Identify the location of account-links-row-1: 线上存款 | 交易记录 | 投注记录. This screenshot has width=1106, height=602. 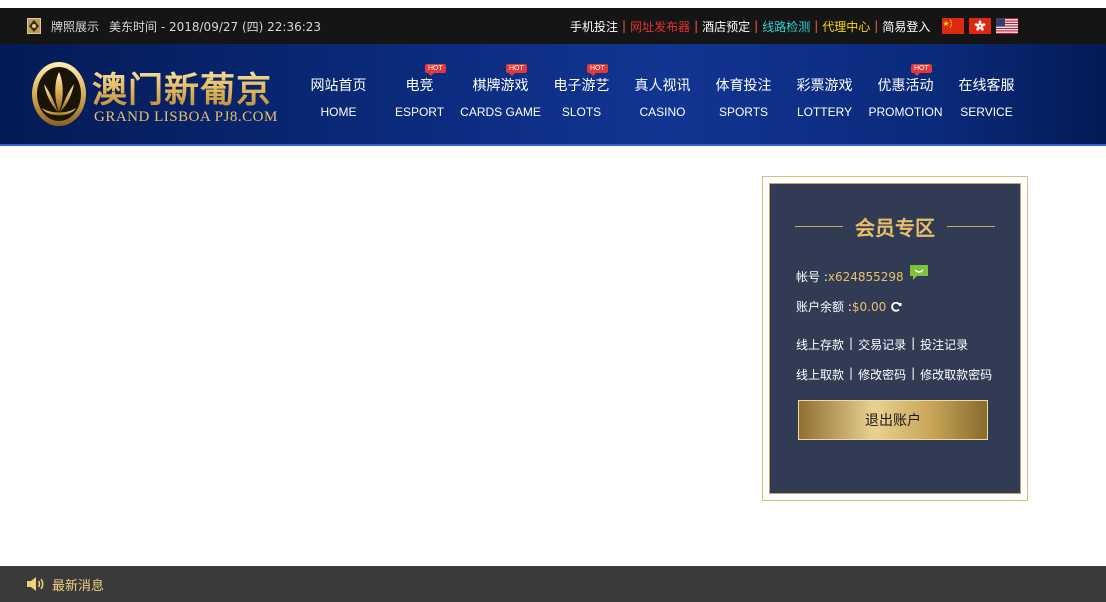
(882, 344).